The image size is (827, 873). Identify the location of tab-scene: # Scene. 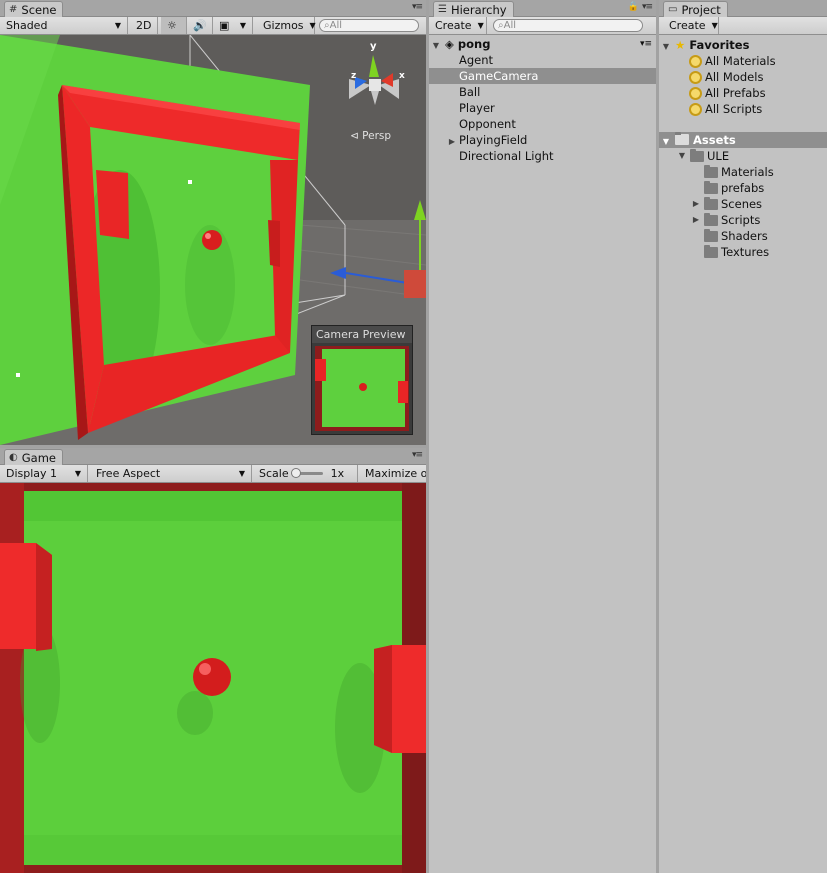
(34, 9).